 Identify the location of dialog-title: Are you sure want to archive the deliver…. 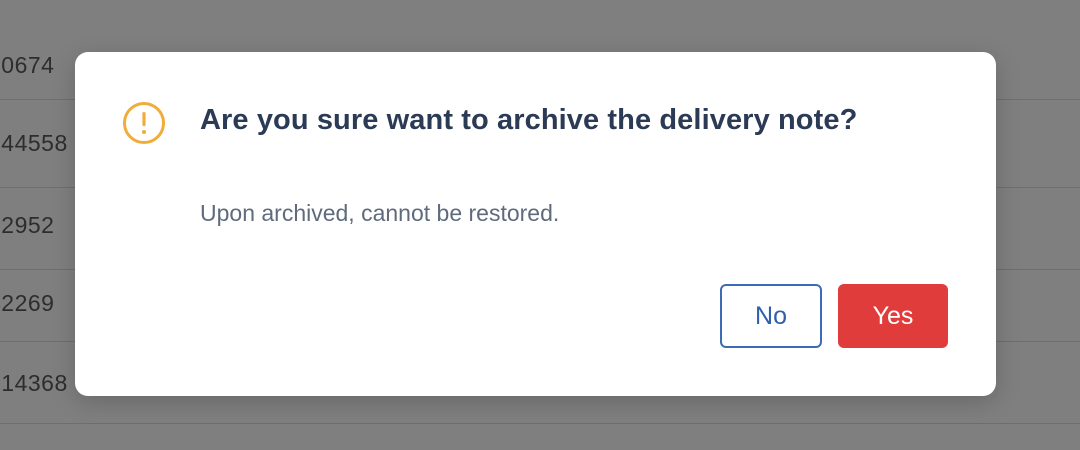
(529, 120).